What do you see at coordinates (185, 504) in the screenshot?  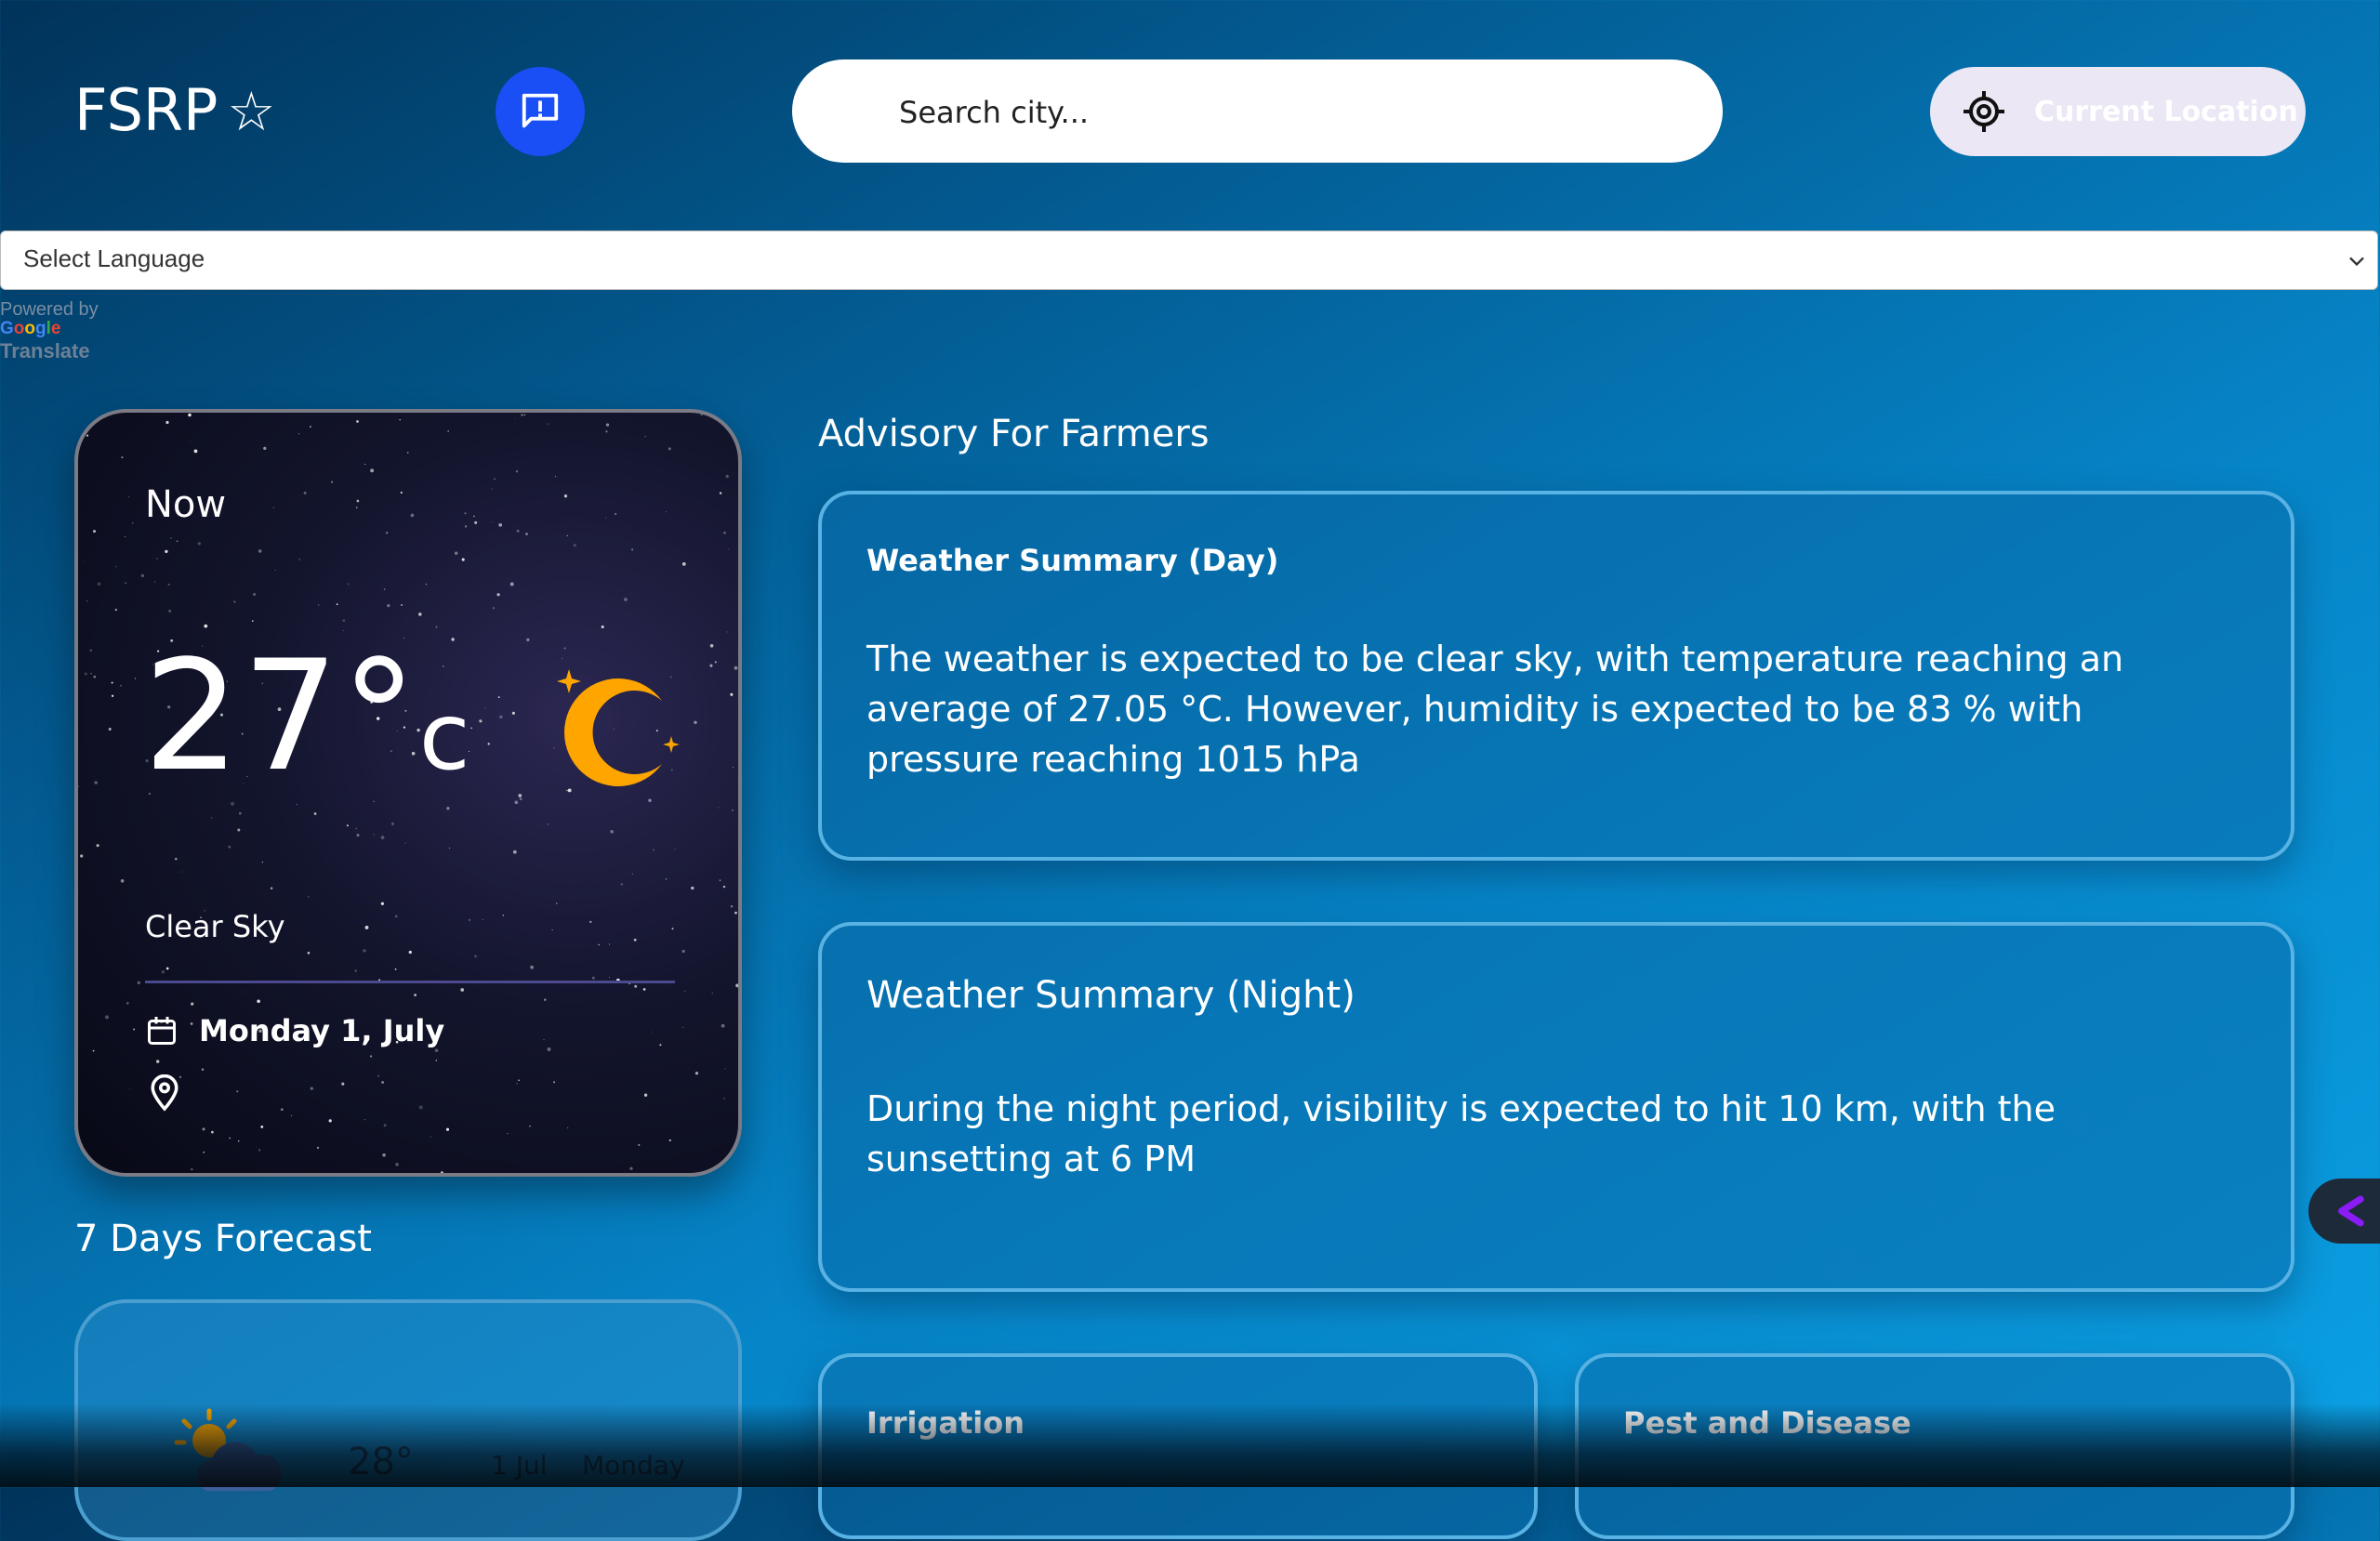 I see `now-label: Now` at bounding box center [185, 504].